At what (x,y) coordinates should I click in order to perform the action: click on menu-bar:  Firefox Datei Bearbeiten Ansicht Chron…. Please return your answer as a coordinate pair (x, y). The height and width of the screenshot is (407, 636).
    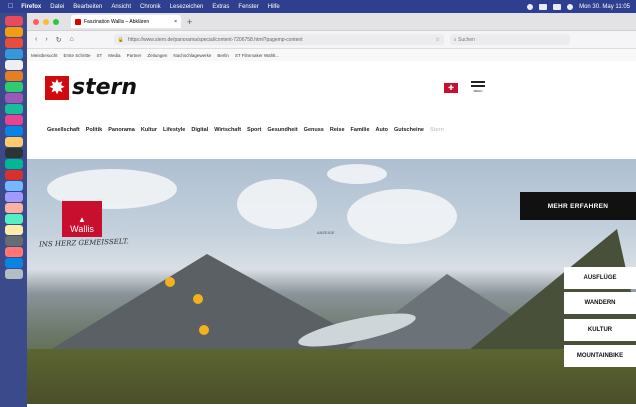
    Looking at the image, I should click on (318, 6).